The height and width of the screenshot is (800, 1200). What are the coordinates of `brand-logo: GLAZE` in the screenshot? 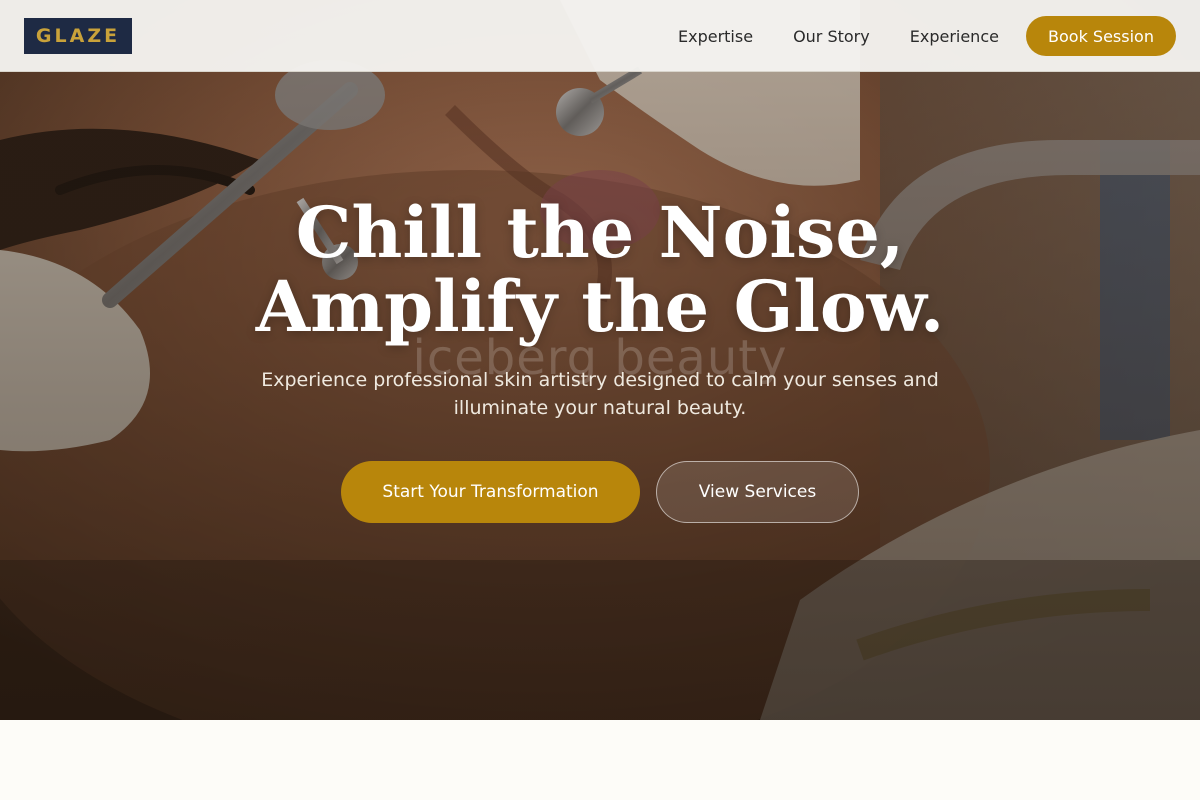 It's located at (78, 36).